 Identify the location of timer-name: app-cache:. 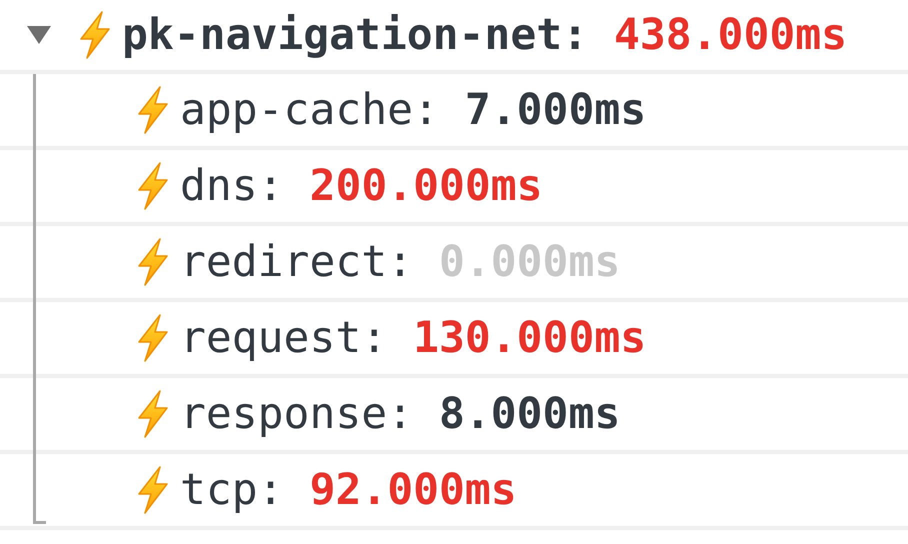
(309, 110).